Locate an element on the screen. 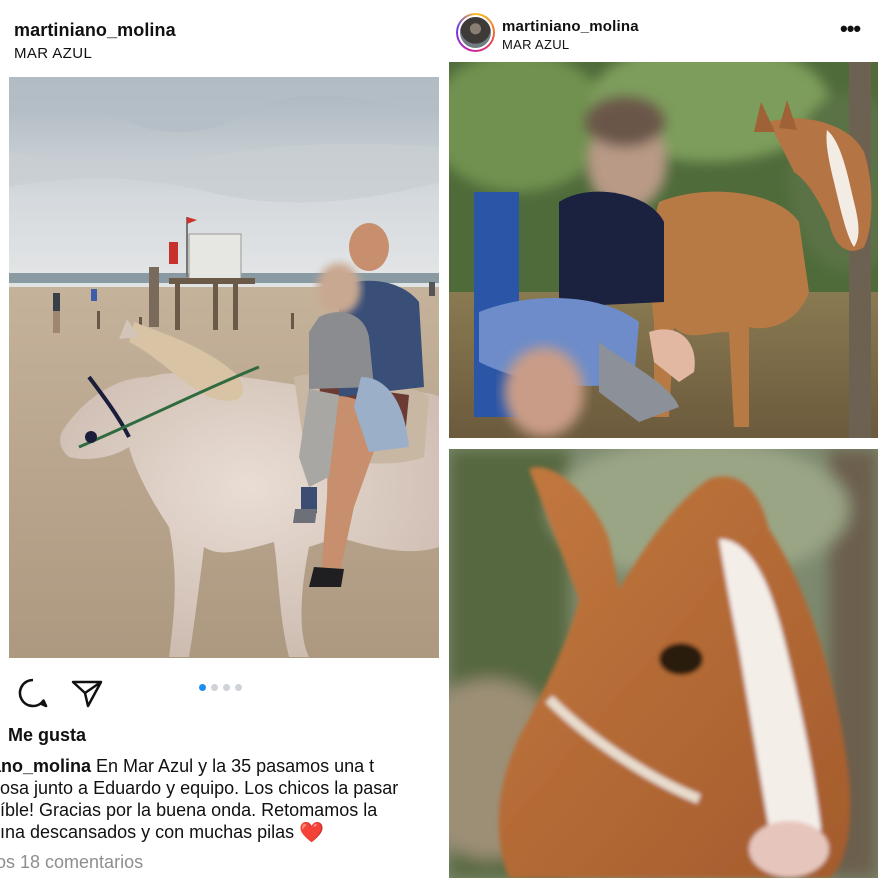 This screenshot has height=887, width=887. send-icon is located at coordinates (87, 693).